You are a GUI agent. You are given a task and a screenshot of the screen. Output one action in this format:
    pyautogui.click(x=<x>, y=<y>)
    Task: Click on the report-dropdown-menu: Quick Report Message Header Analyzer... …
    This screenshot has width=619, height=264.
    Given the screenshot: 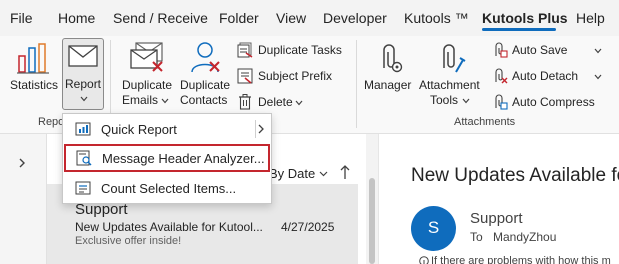 What is the action you would take?
    pyautogui.click(x=167, y=158)
    